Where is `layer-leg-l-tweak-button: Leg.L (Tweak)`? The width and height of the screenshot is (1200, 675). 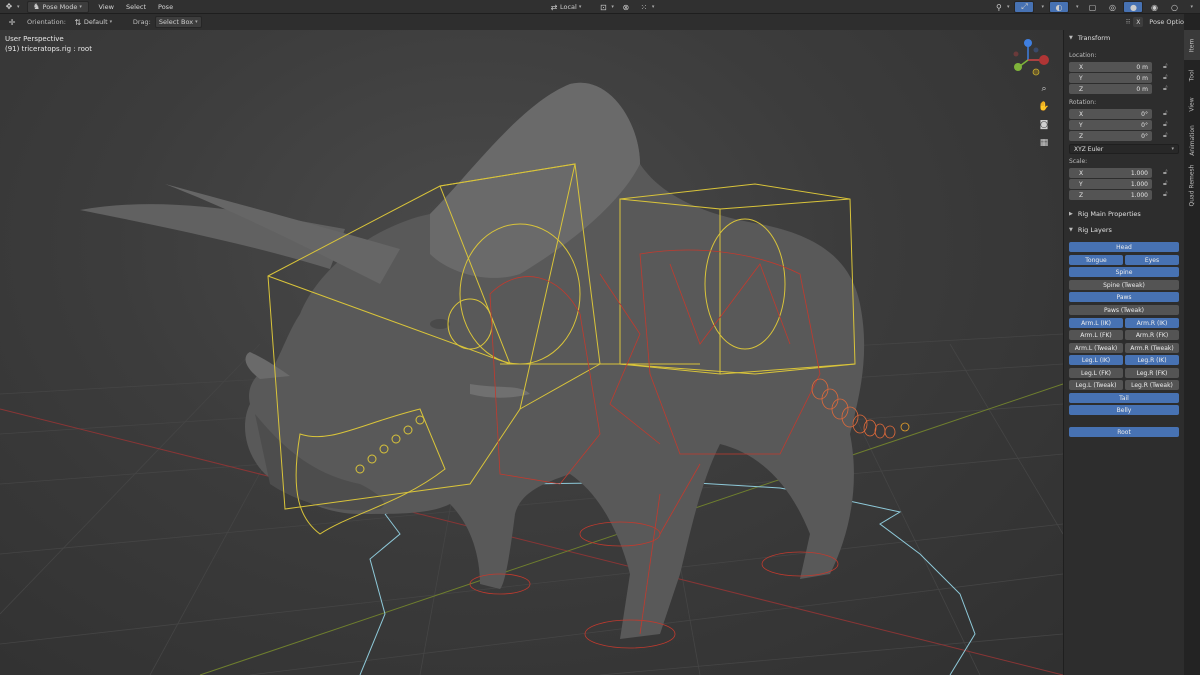 layer-leg-l-tweak-button: Leg.L (Tweak) is located at coordinates (1096, 385).